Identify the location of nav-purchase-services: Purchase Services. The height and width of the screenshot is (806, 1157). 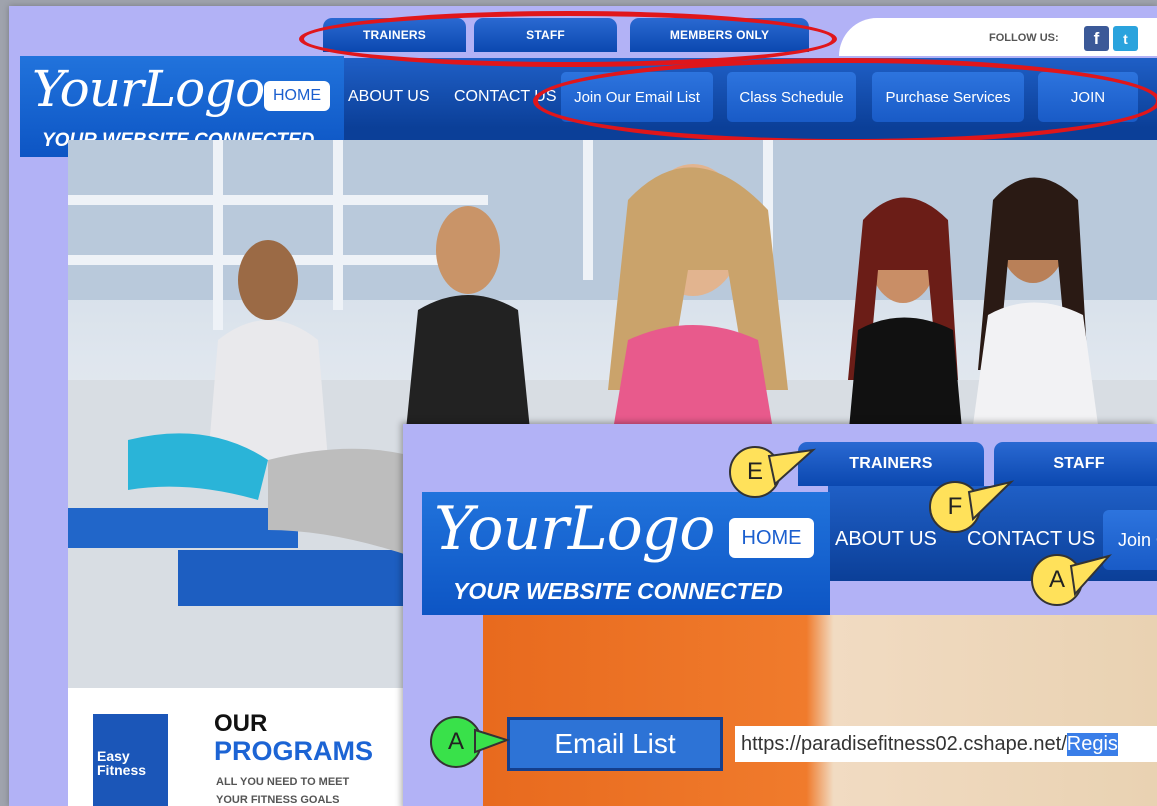
(948, 97).